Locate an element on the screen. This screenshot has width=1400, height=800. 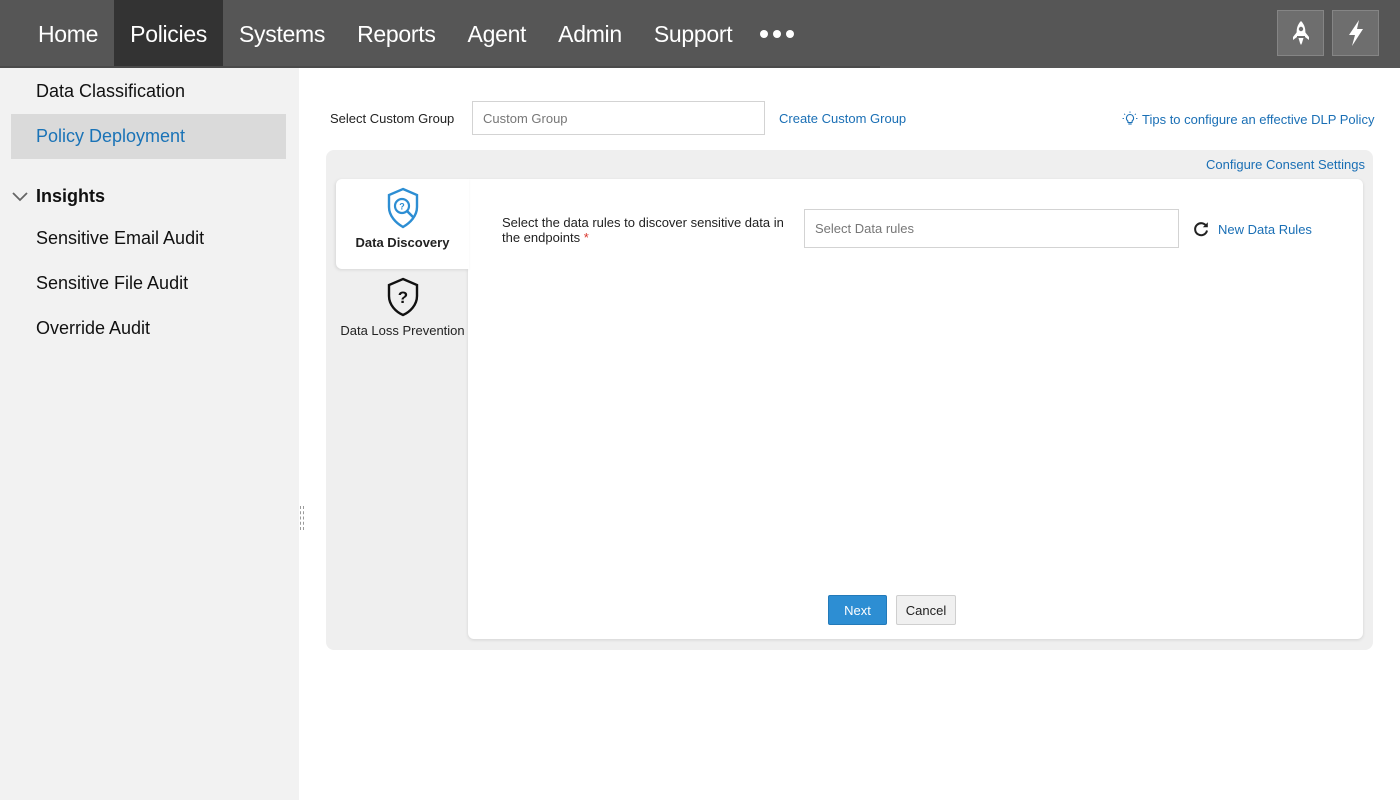
tab-label-data-loss-prevention: Data Loss Prevention is located at coordinates (402, 330).